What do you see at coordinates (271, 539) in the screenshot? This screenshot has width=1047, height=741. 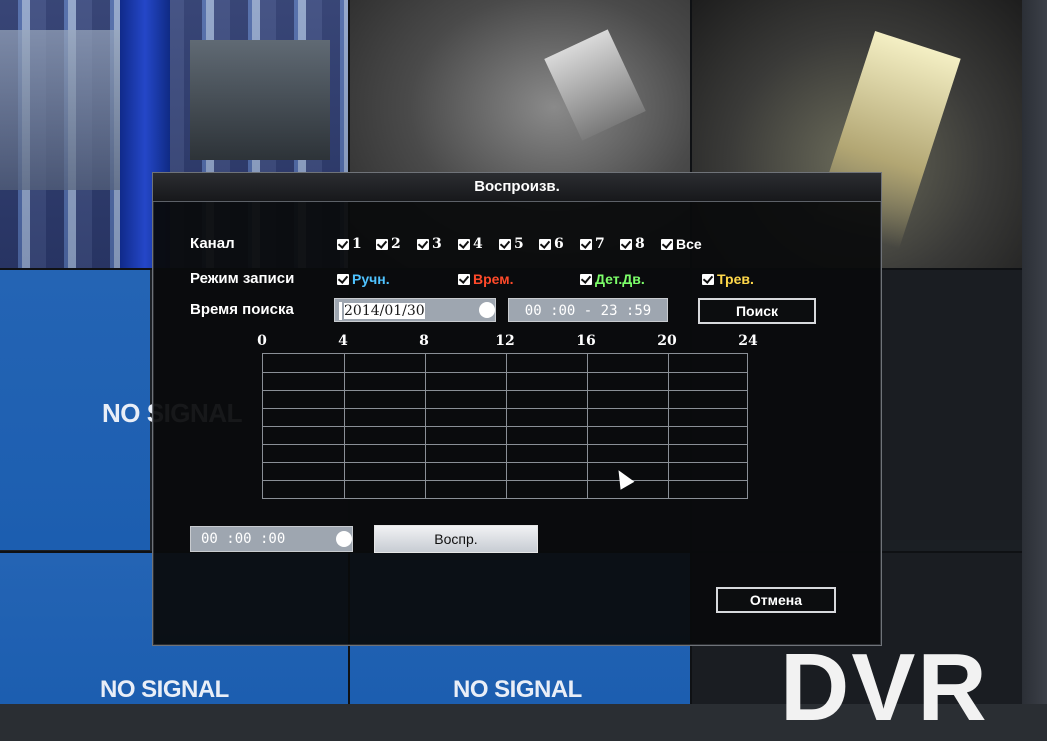 I see `playback-start-time-field: 00 :00 :00` at bounding box center [271, 539].